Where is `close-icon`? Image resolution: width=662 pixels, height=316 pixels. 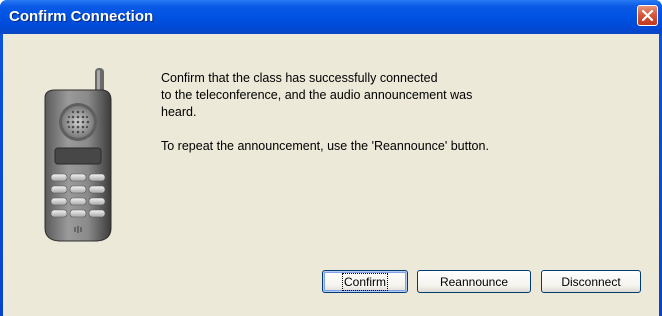
close-icon is located at coordinates (647, 15).